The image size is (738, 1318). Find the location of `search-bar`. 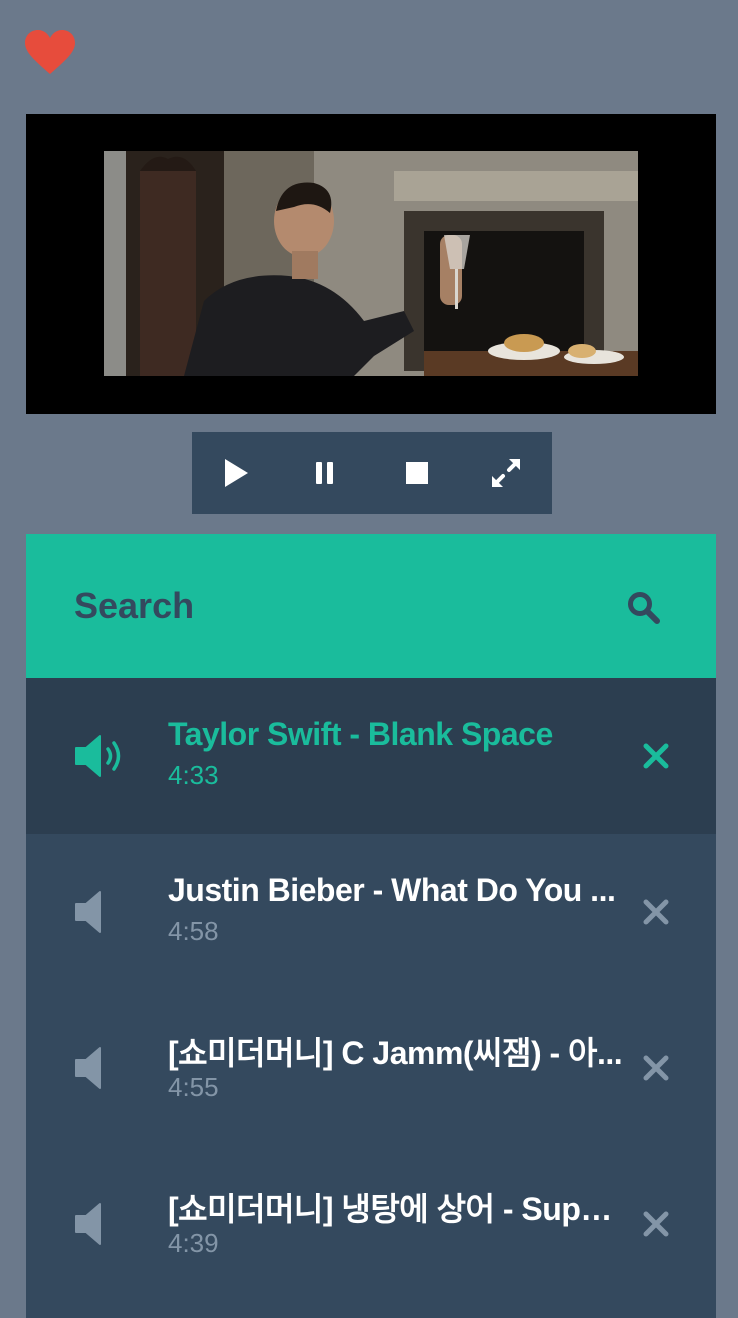

search-bar is located at coordinates (371, 606).